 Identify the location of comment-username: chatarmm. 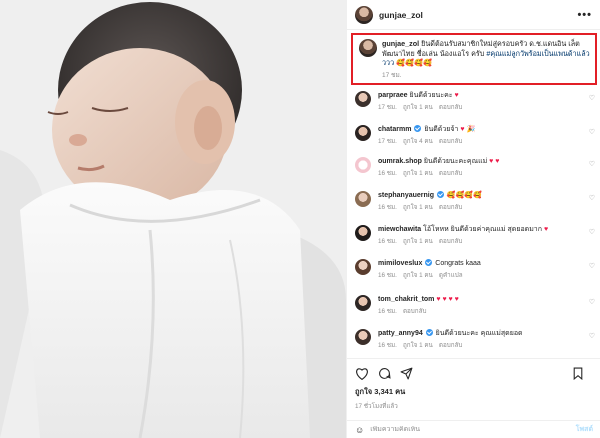
(394, 129).